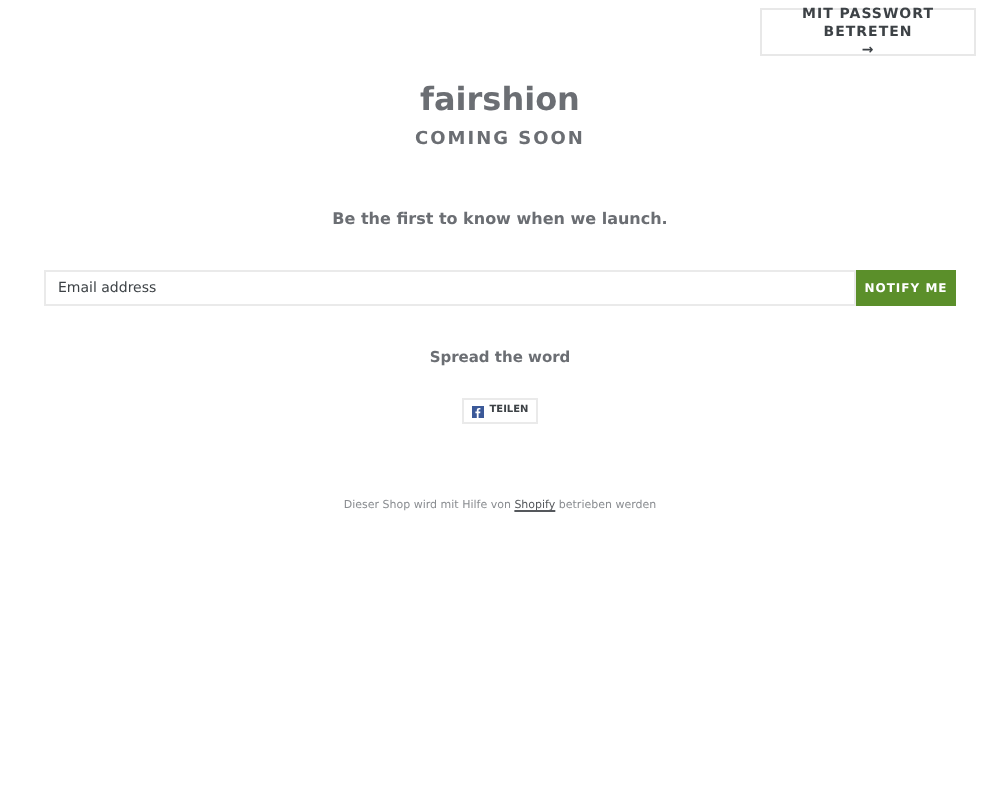 Image resolution: width=1000 pixels, height=800 pixels. What do you see at coordinates (500, 100) in the screenshot?
I see `shop-title: fairshion` at bounding box center [500, 100].